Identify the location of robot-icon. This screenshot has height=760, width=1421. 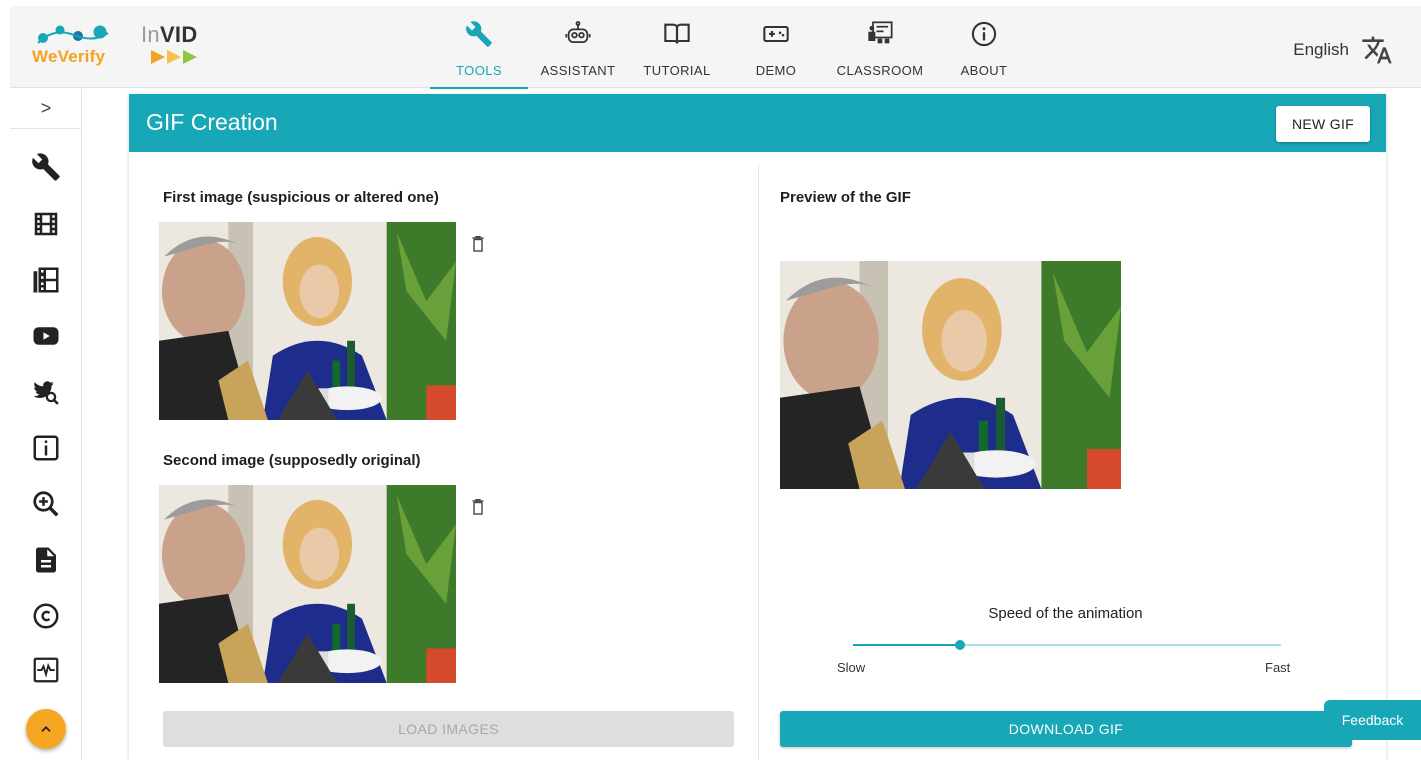
(578, 32).